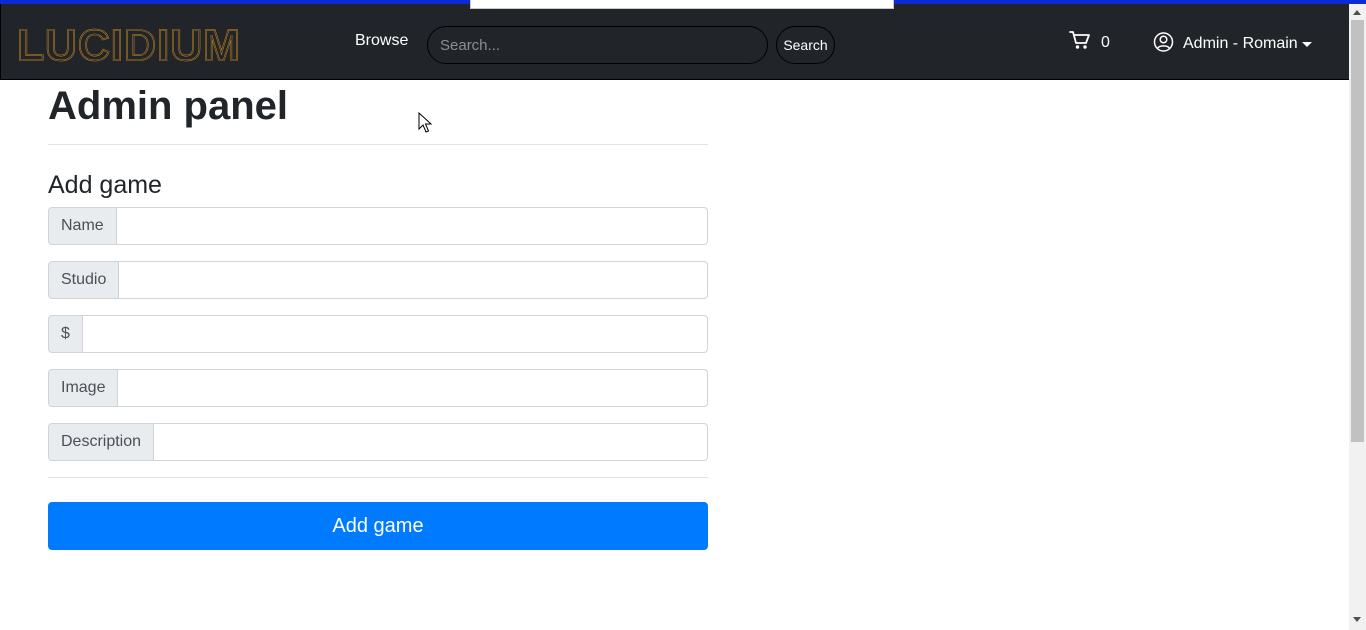 This screenshot has width=1366, height=630. Describe the element at coordinates (1357, 619) in the screenshot. I see `scroll-down-arrow-icon` at that location.